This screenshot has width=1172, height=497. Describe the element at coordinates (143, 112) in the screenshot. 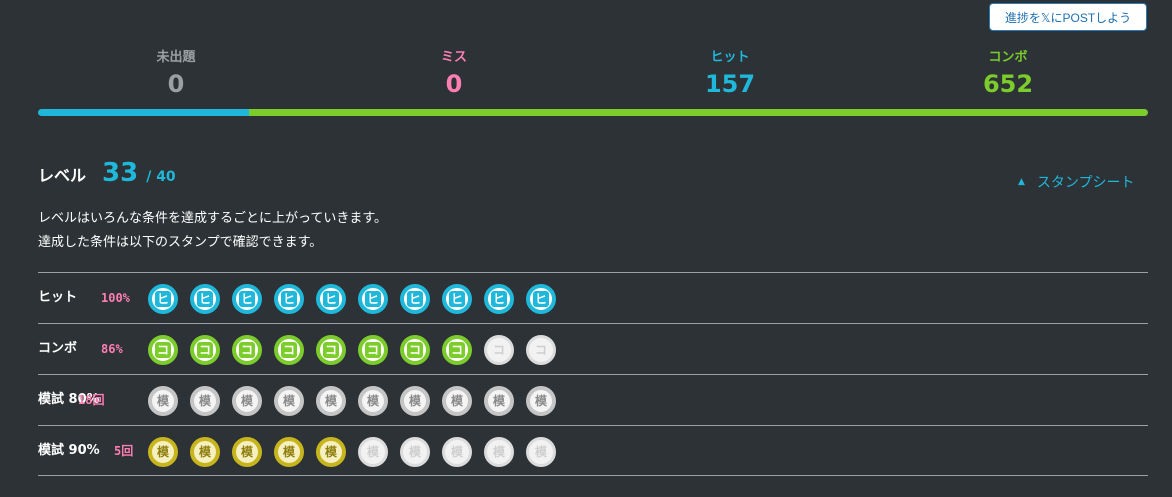

I see `progress-segment-hit` at that location.